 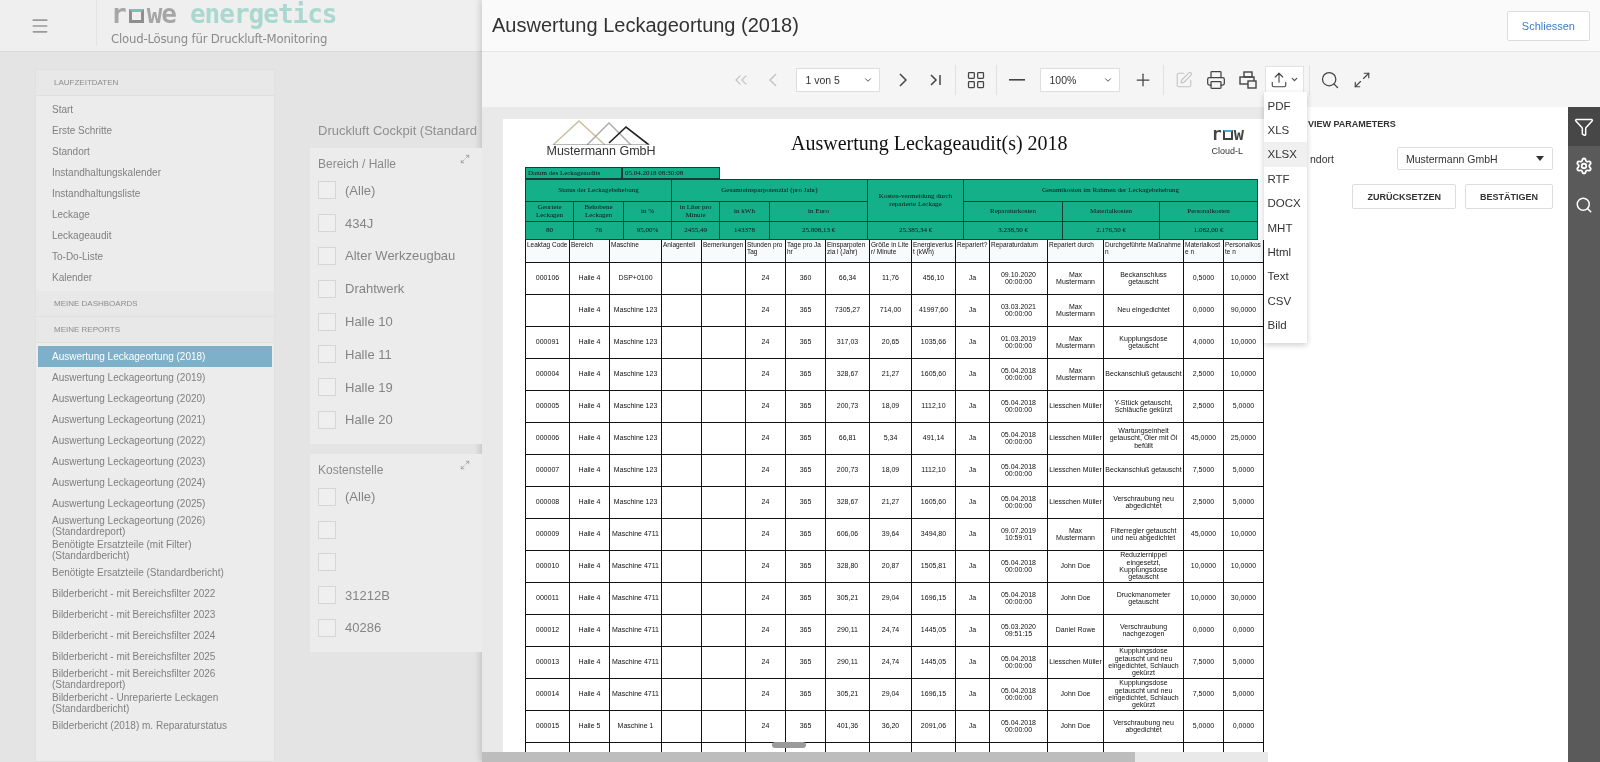 I want to click on filter-option: Drahtwerk, so click(x=375, y=289).